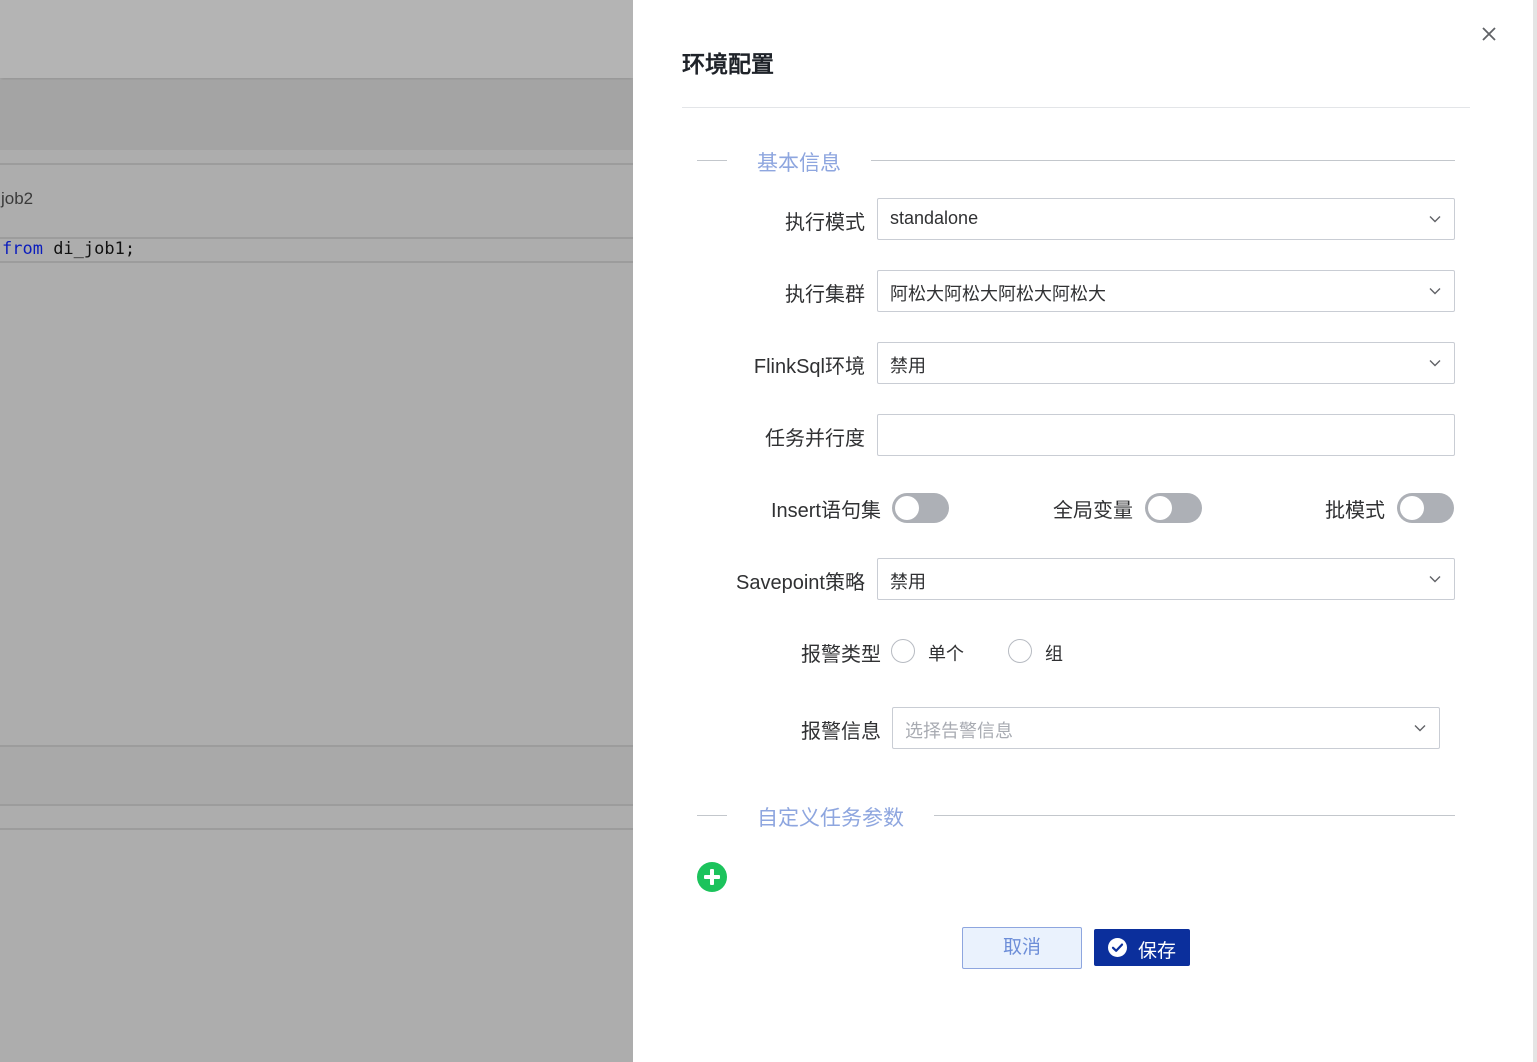  Describe the element at coordinates (959, 731) in the screenshot. I see `alert-info-placeholder: 选择告警信息` at that location.